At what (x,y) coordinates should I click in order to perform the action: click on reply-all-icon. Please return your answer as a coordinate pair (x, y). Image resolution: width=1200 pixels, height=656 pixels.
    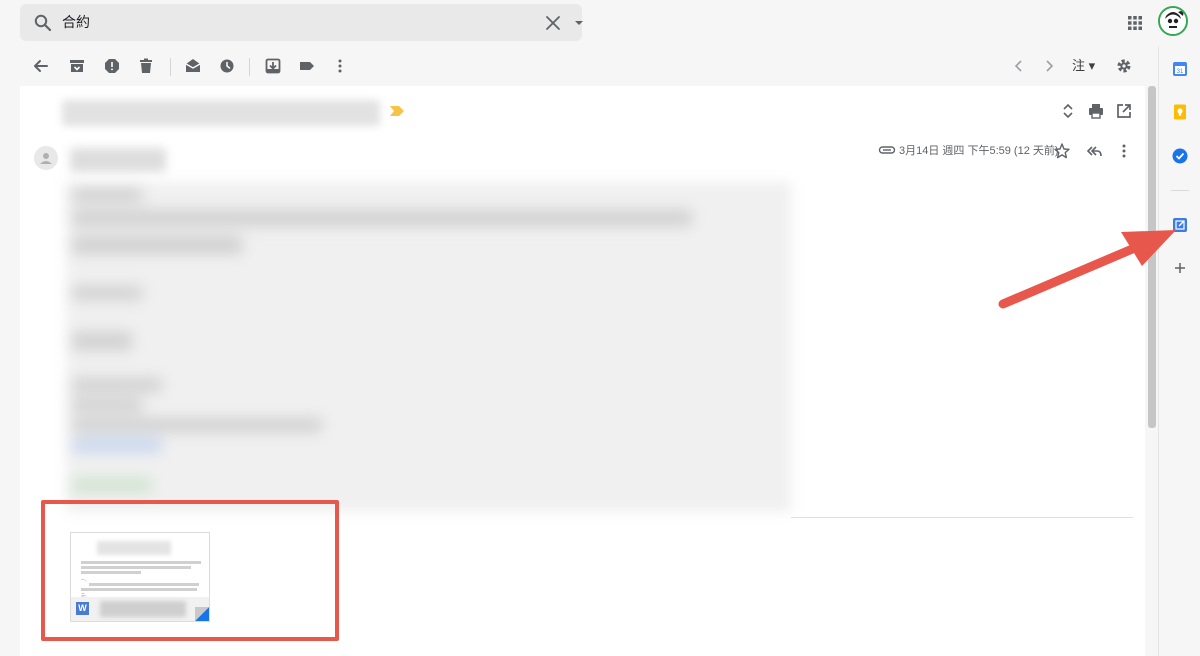
    Looking at the image, I should click on (1094, 151).